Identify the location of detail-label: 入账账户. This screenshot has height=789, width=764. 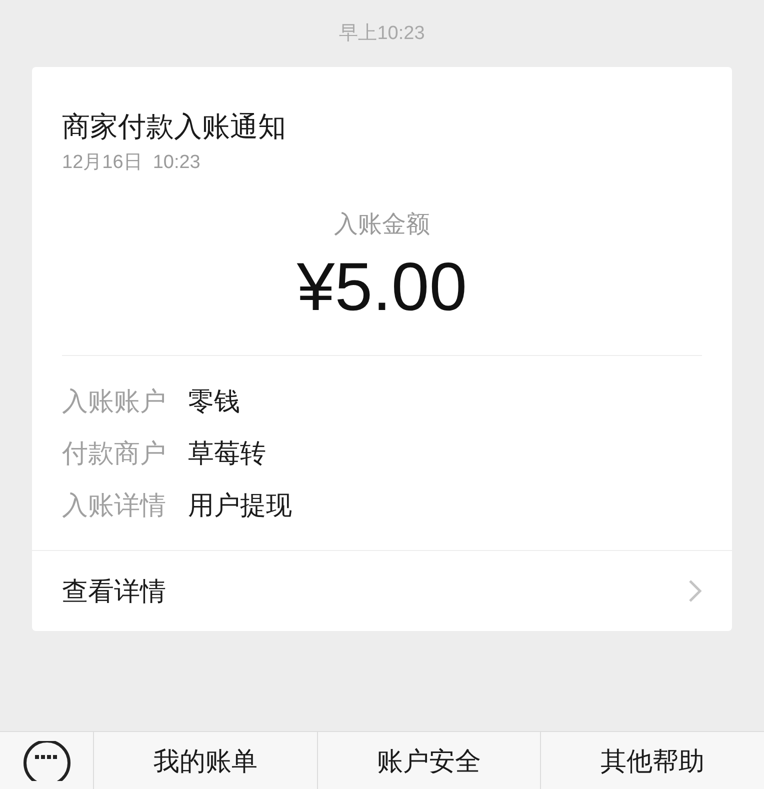
(114, 401).